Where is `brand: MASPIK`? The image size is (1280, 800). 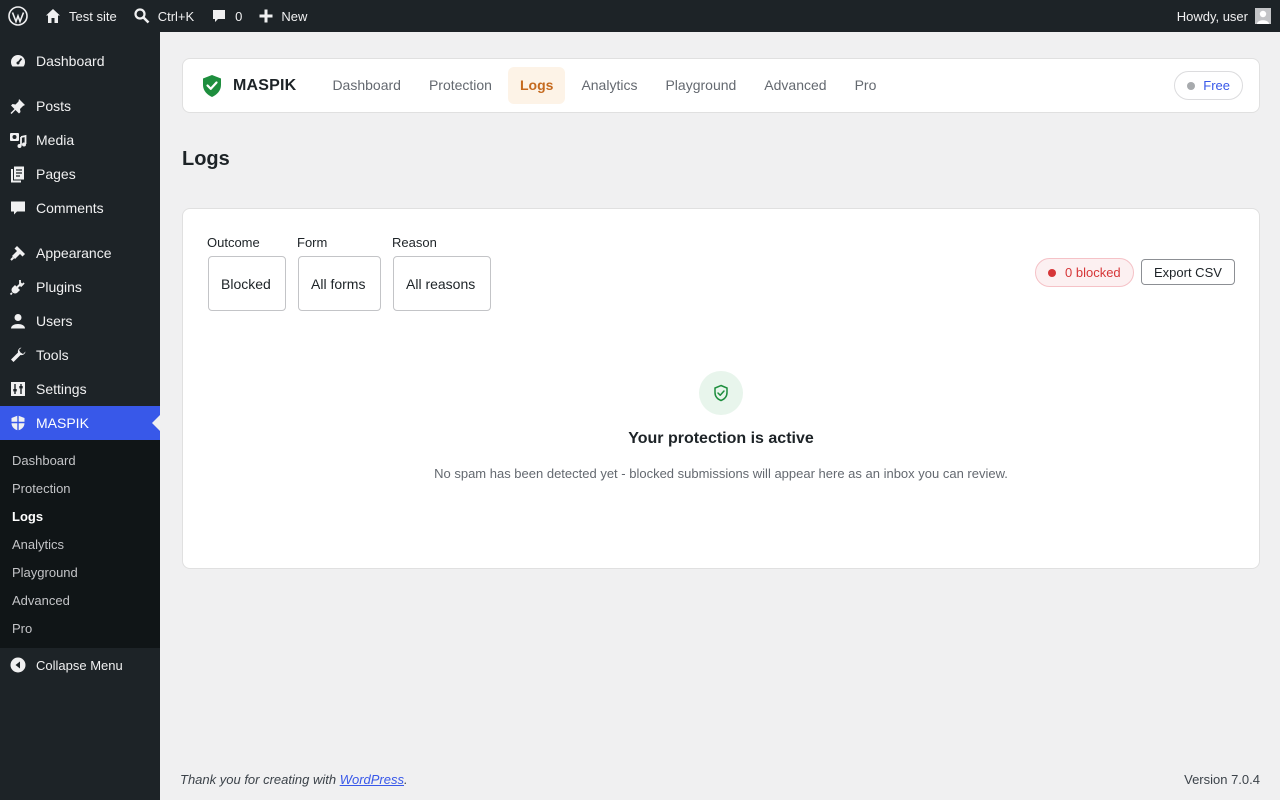
brand: MASPIK is located at coordinates (248, 86).